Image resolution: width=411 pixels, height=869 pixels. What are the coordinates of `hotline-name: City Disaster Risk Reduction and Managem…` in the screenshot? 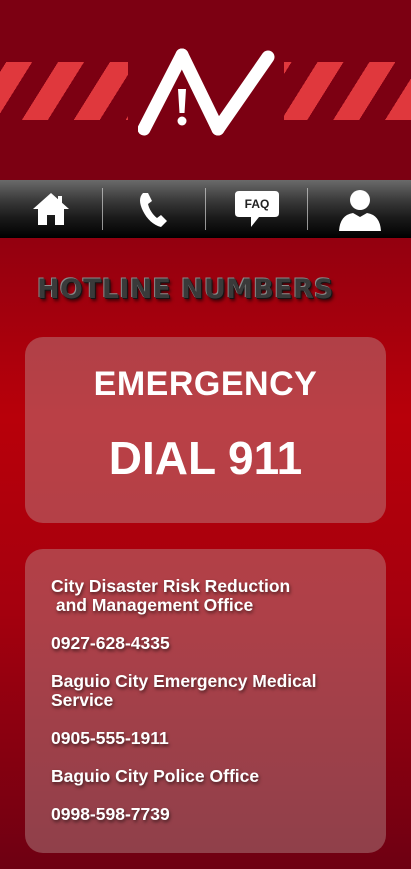 It's located at (171, 595).